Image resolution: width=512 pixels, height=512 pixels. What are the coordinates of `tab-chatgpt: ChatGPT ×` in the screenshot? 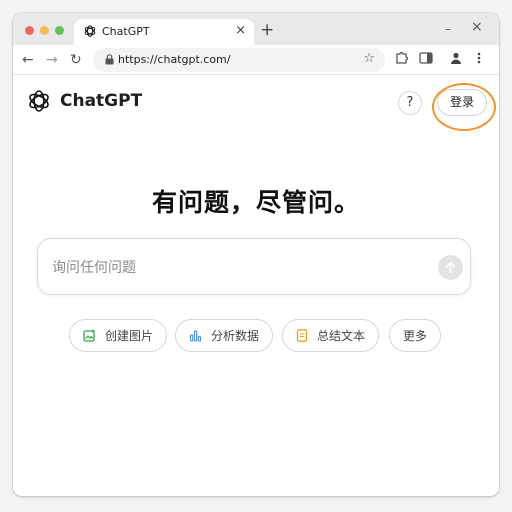 It's located at (164, 32).